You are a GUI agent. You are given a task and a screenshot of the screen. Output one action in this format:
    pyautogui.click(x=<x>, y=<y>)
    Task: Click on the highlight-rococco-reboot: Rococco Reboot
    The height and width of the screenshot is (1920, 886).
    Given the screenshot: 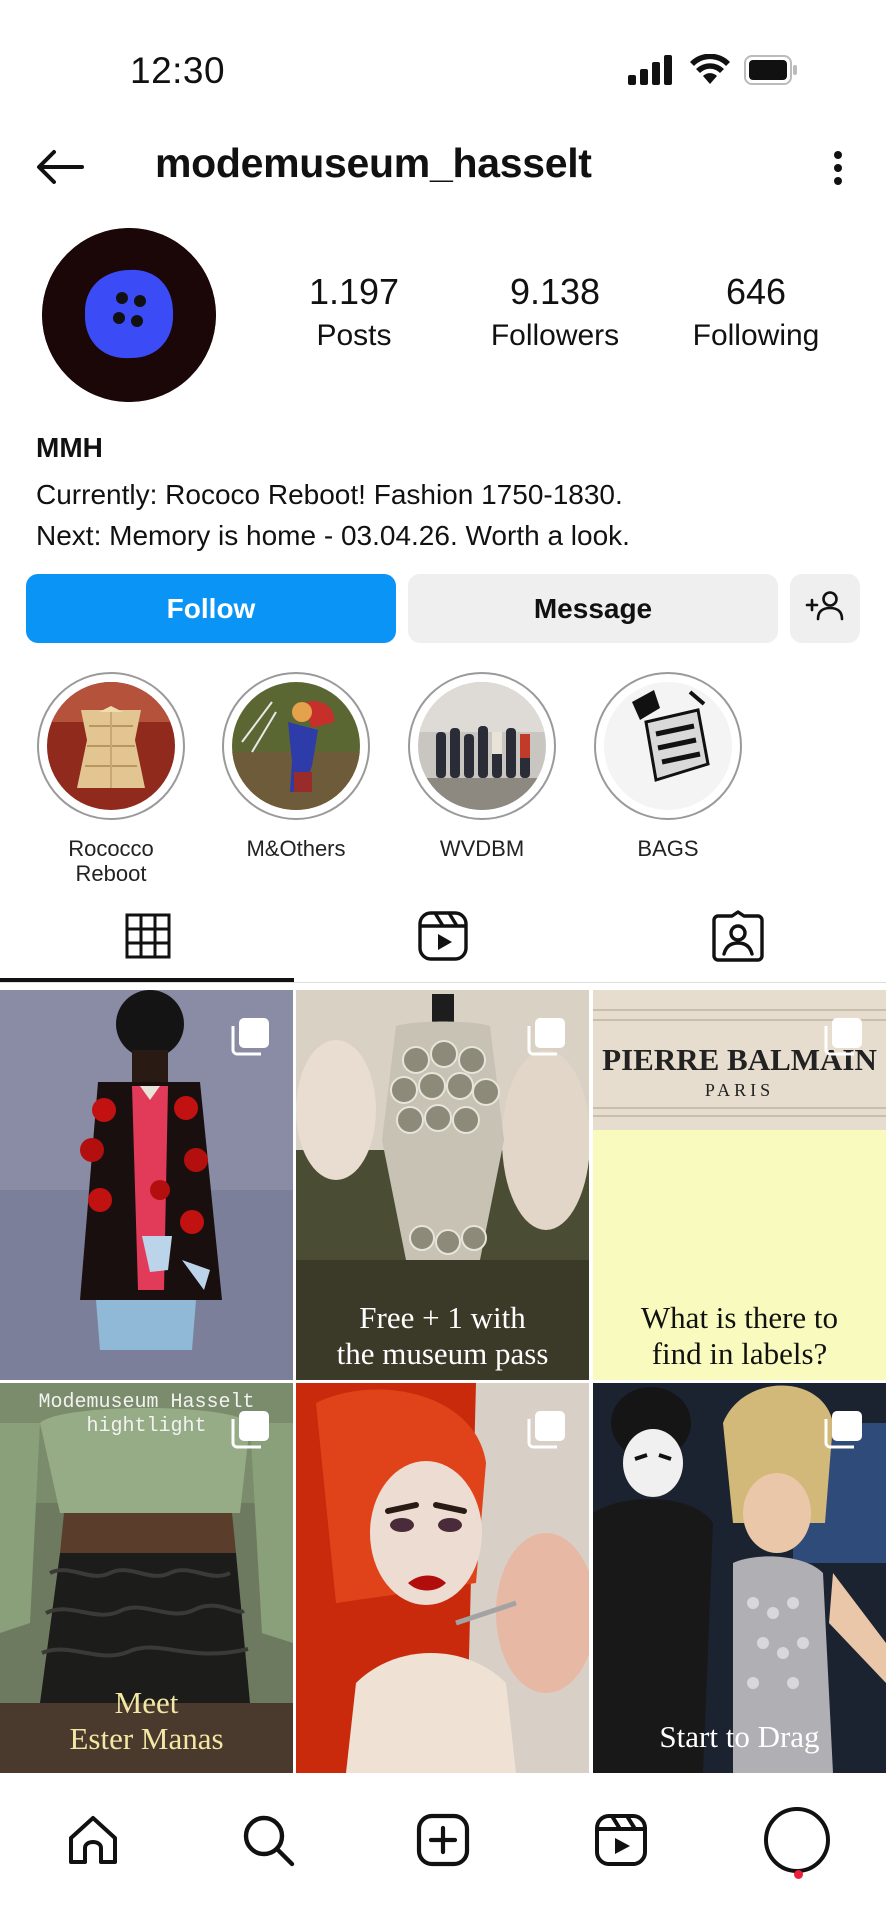 What is the action you would take?
    pyautogui.click(x=111, y=779)
    